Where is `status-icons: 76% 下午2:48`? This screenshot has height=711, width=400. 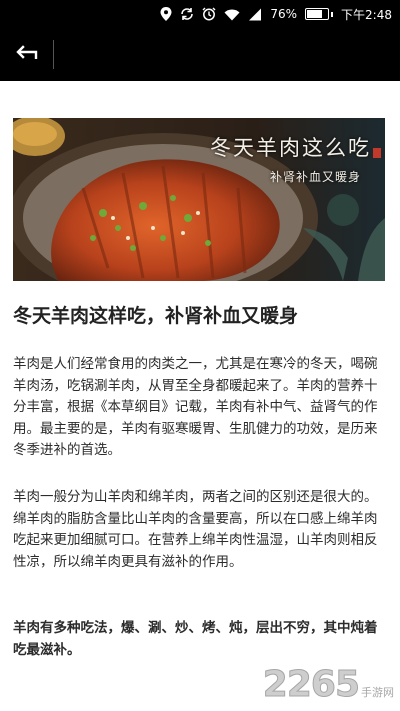
status-icons: 76% 下午2:48 is located at coordinates (276, 14).